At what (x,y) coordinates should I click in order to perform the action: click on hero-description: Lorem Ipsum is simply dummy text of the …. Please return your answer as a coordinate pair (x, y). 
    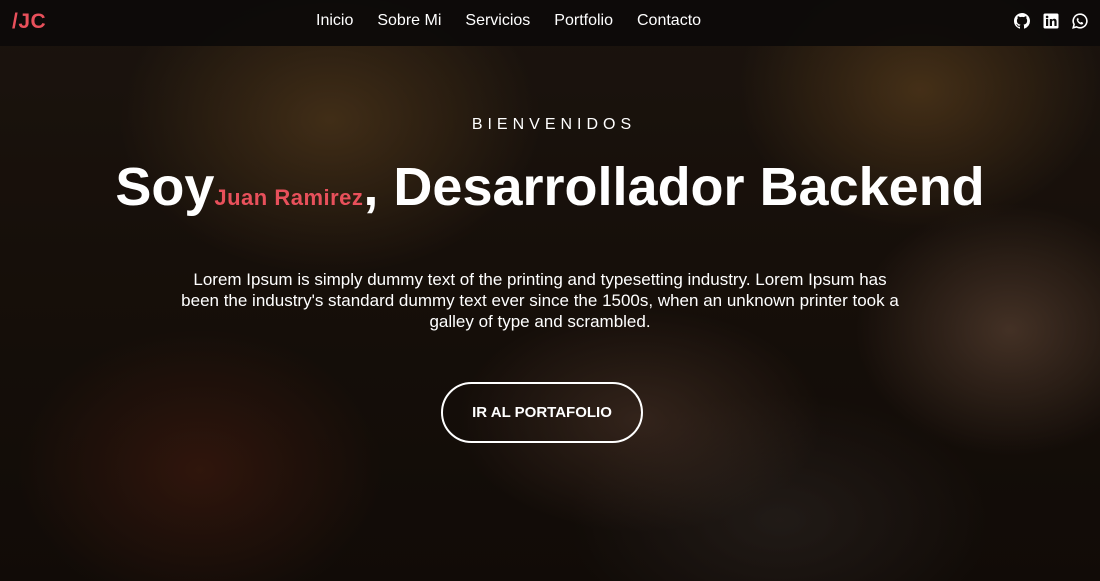
    Looking at the image, I should click on (540, 300).